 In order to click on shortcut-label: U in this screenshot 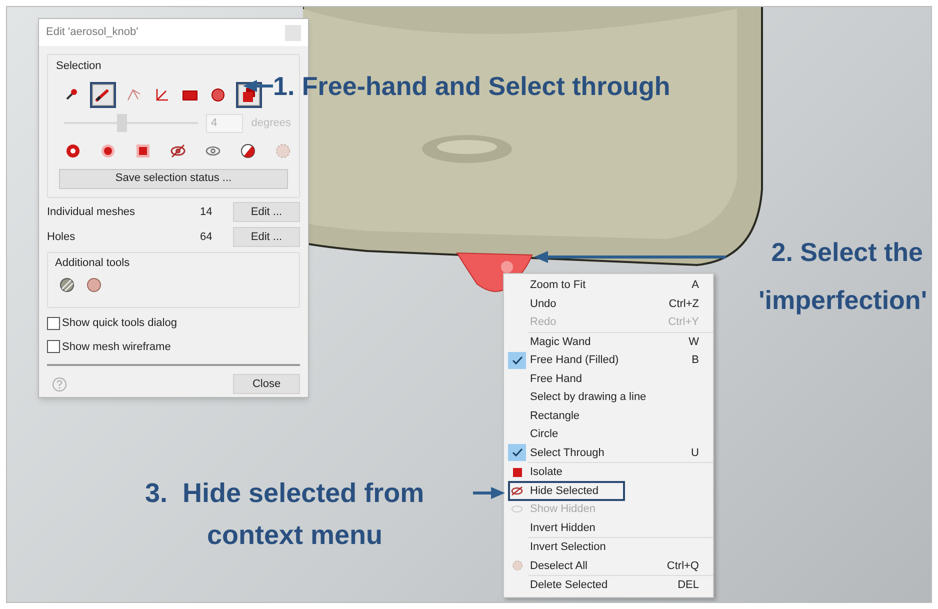, I will do `click(695, 453)`.